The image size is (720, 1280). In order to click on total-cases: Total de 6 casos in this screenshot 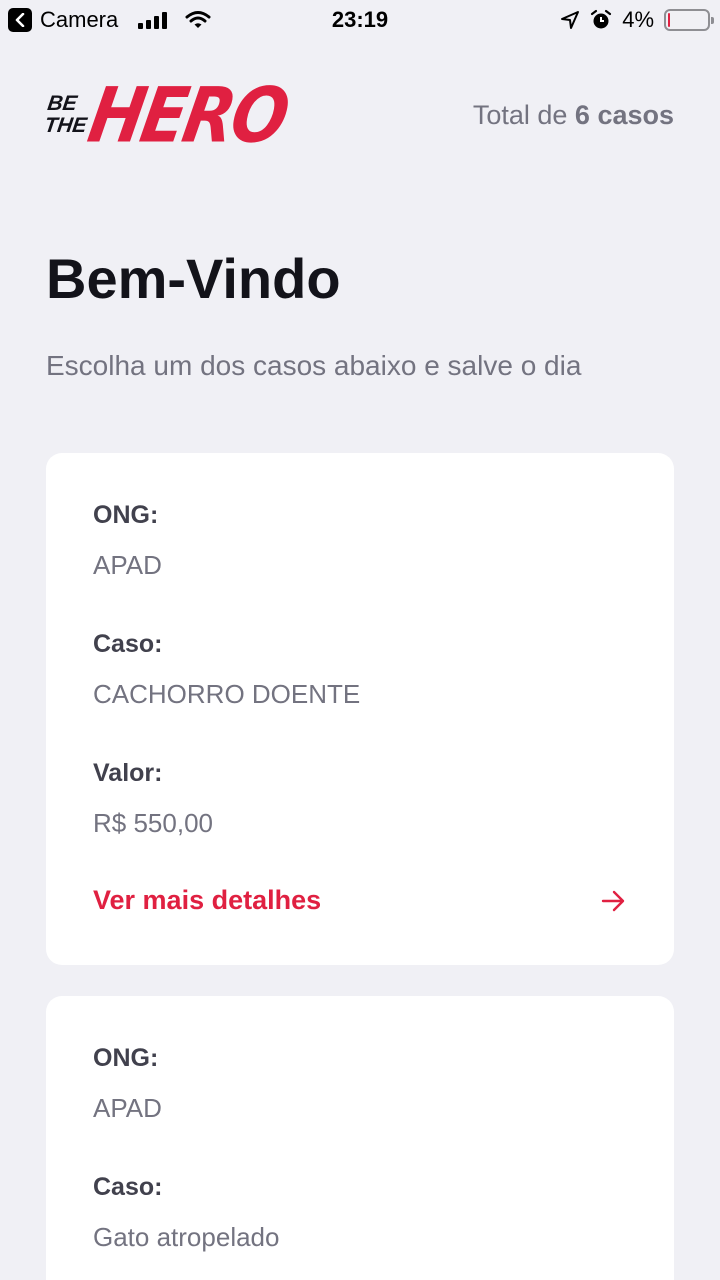, I will do `click(573, 115)`.